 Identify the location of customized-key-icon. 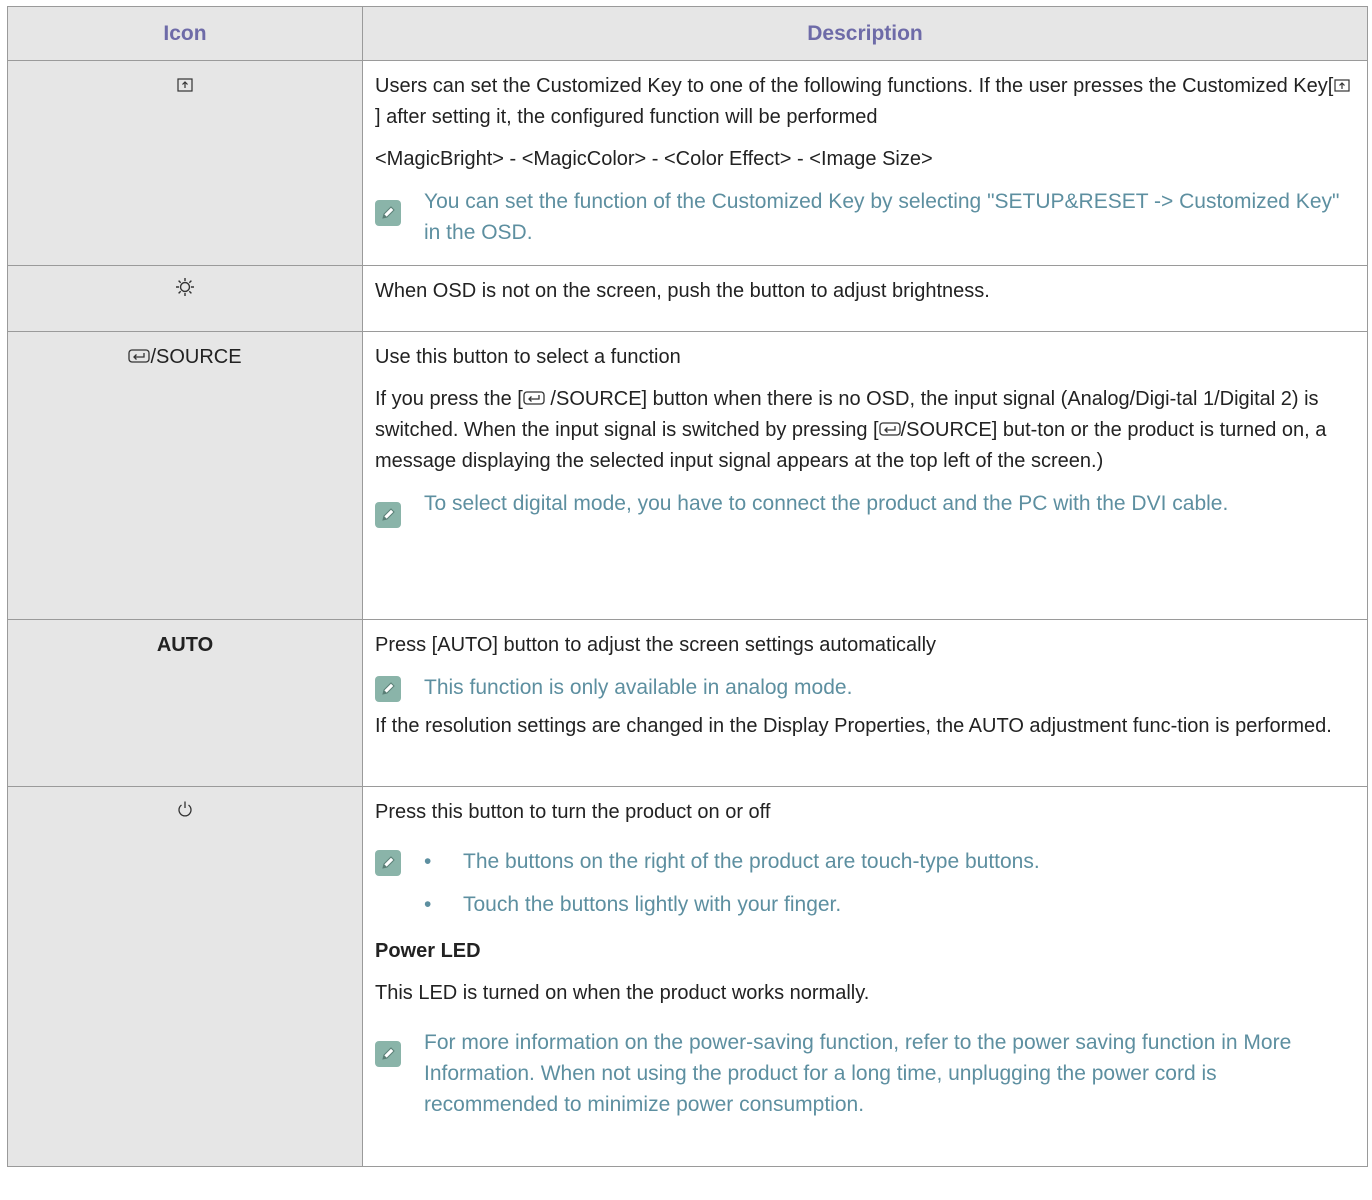
(185, 86).